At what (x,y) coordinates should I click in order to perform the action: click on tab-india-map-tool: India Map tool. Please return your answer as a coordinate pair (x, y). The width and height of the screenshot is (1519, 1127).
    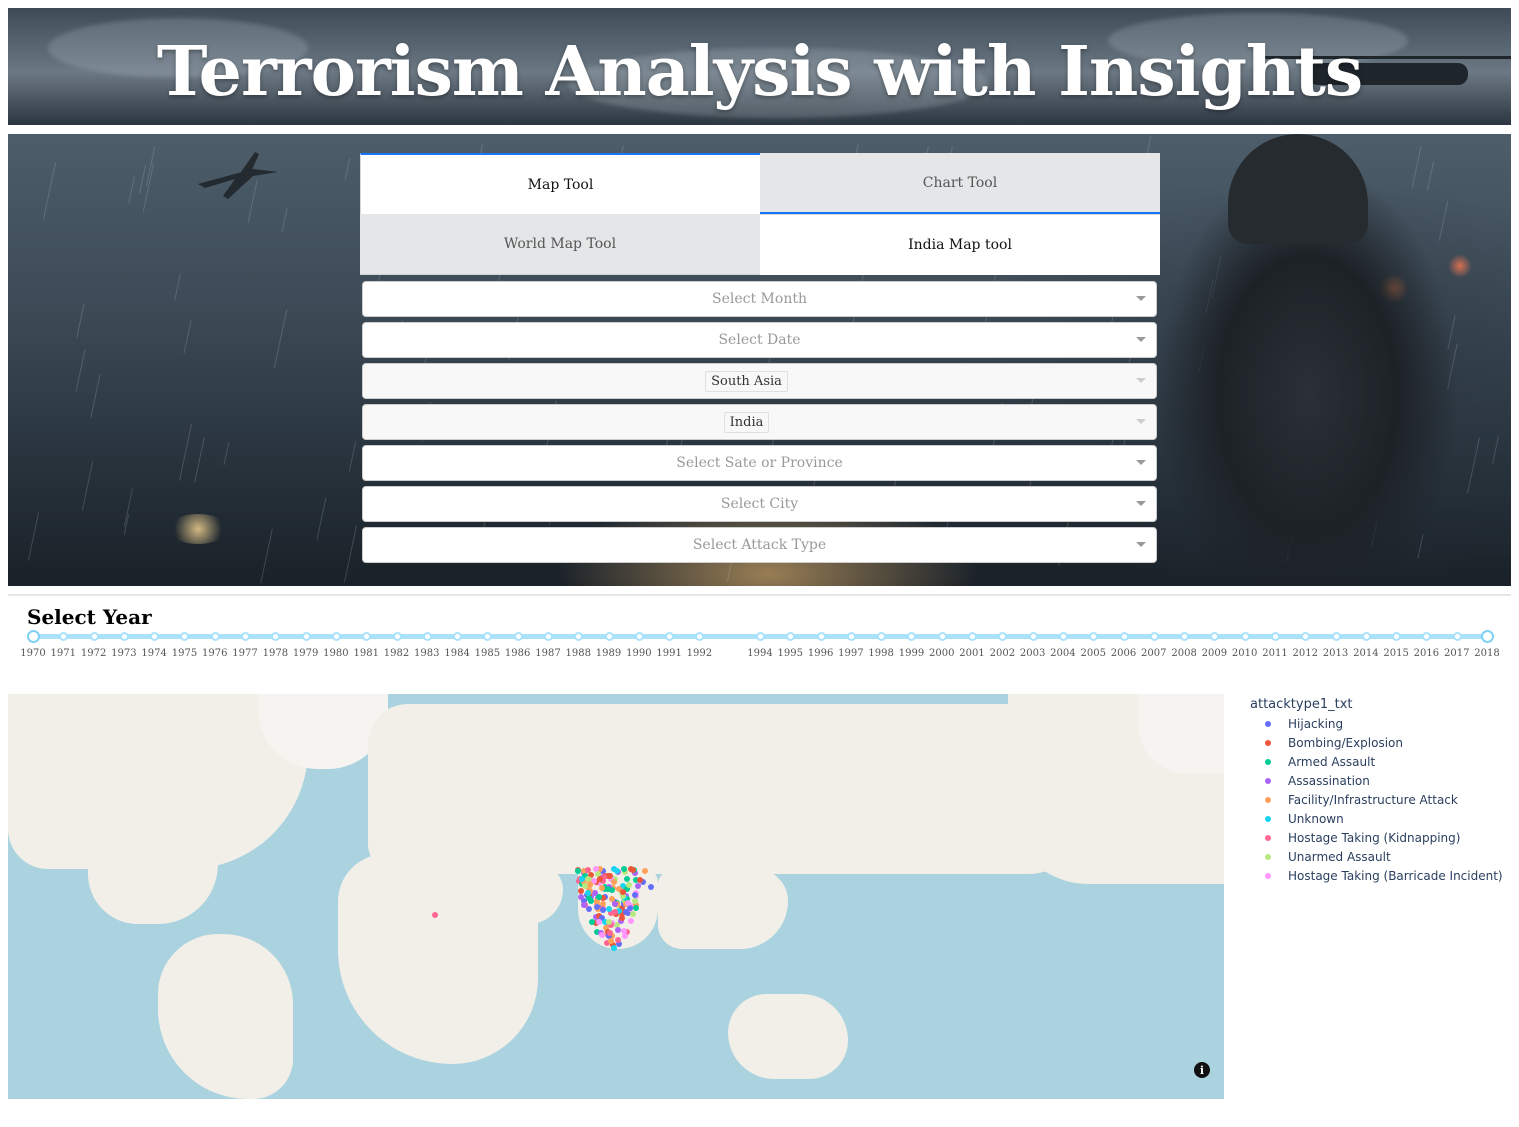
    Looking at the image, I should click on (960, 244).